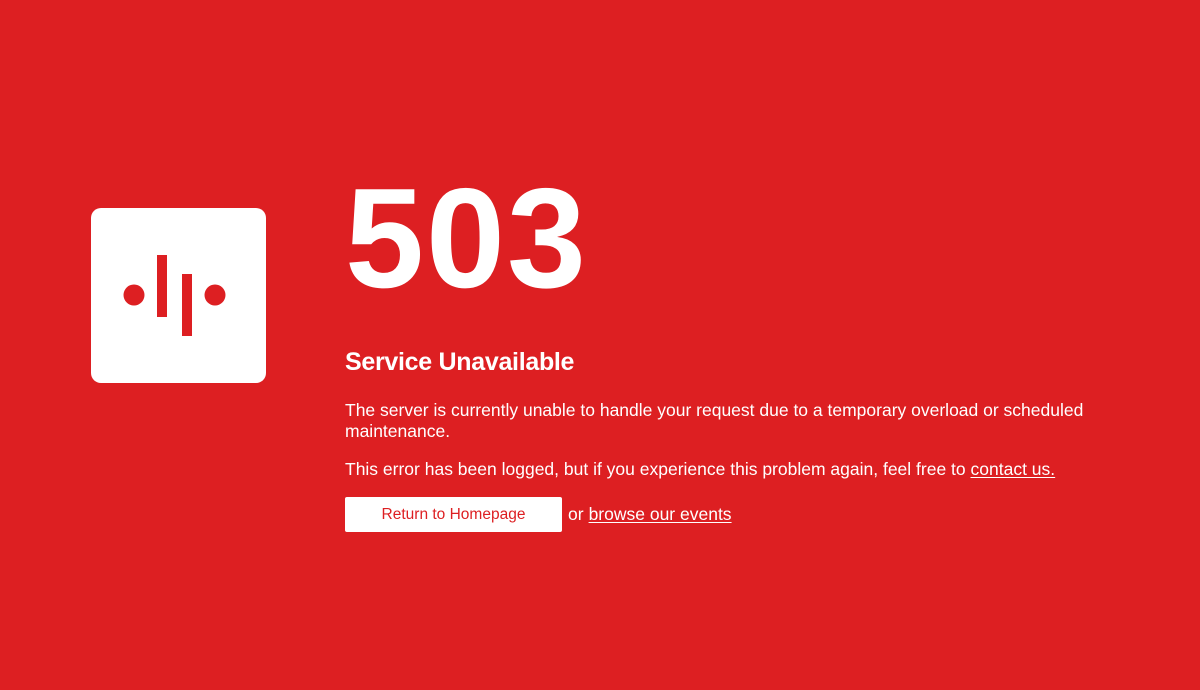  What do you see at coordinates (576, 514) in the screenshot?
I see `or-text: or` at bounding box center [576, 514].